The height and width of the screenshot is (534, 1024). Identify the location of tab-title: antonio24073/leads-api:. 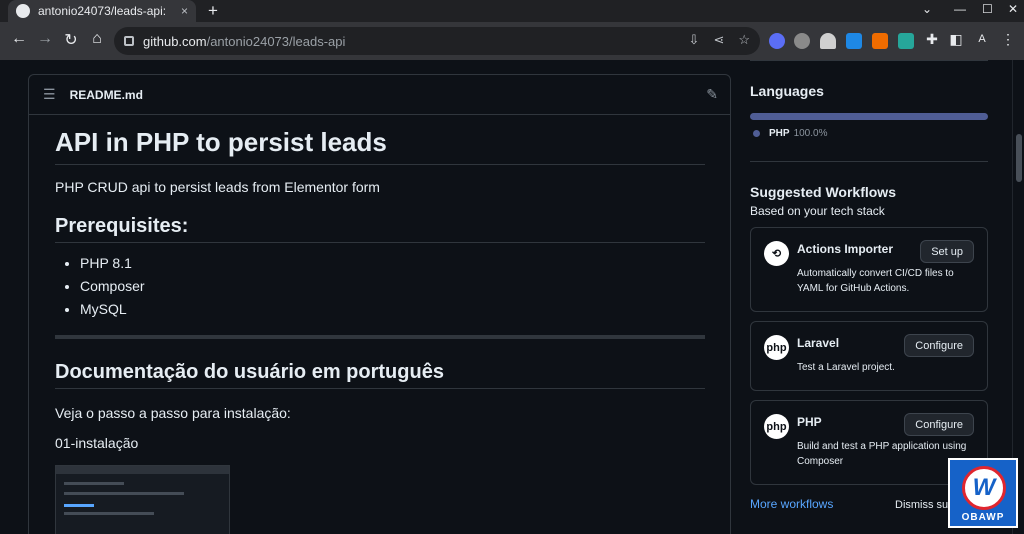
(102, 11).